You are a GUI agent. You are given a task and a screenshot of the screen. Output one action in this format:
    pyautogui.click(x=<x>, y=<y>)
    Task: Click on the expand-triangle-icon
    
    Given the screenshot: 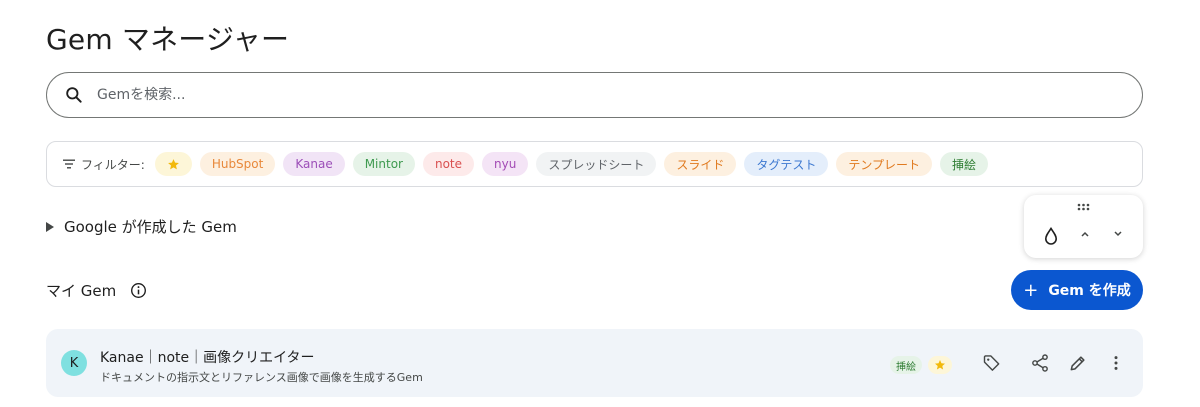 What is the action you would take?
    pyautogui.click(x=50, y=226)
    